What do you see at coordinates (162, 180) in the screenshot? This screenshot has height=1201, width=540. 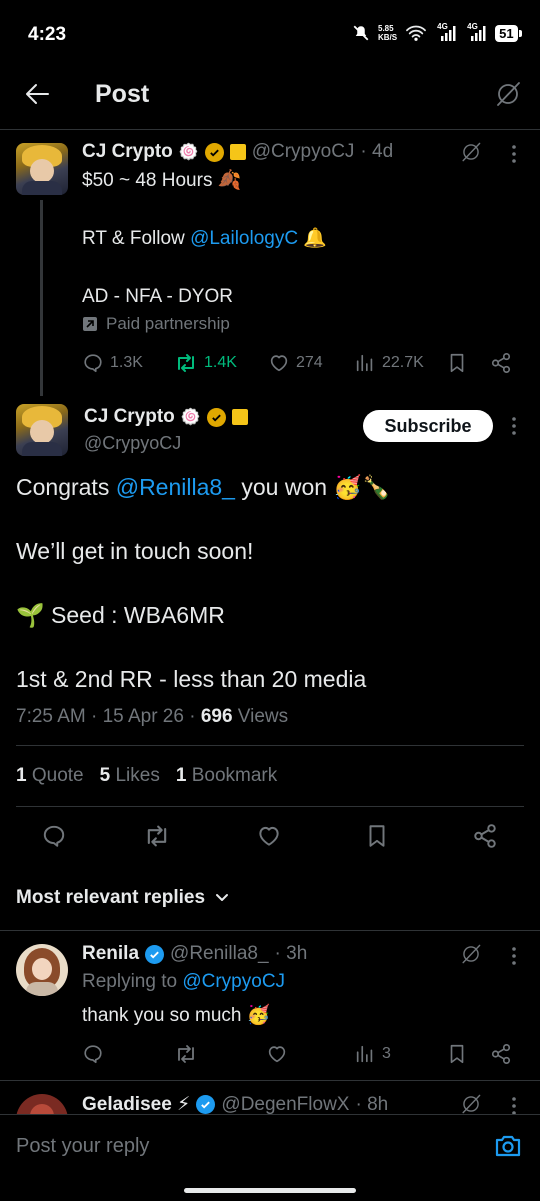 I see `post-text-line: $50 ~ 48 Hours 🍂` at bounding box center [162, 180].